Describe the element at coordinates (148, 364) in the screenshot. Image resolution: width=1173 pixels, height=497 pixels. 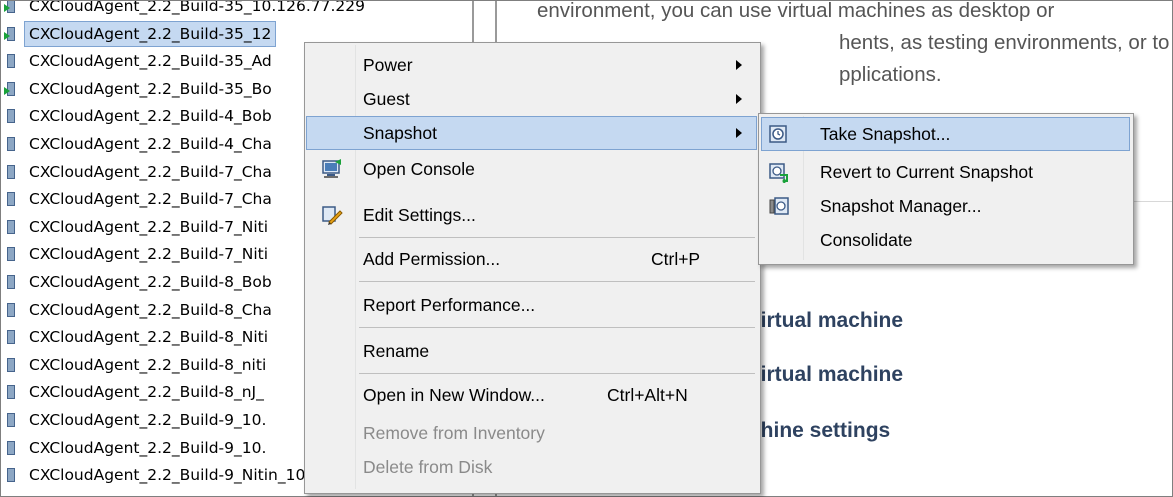
I see `tree-item-label: CXCloudAgent_2.2_Build-8_niti` at that location.